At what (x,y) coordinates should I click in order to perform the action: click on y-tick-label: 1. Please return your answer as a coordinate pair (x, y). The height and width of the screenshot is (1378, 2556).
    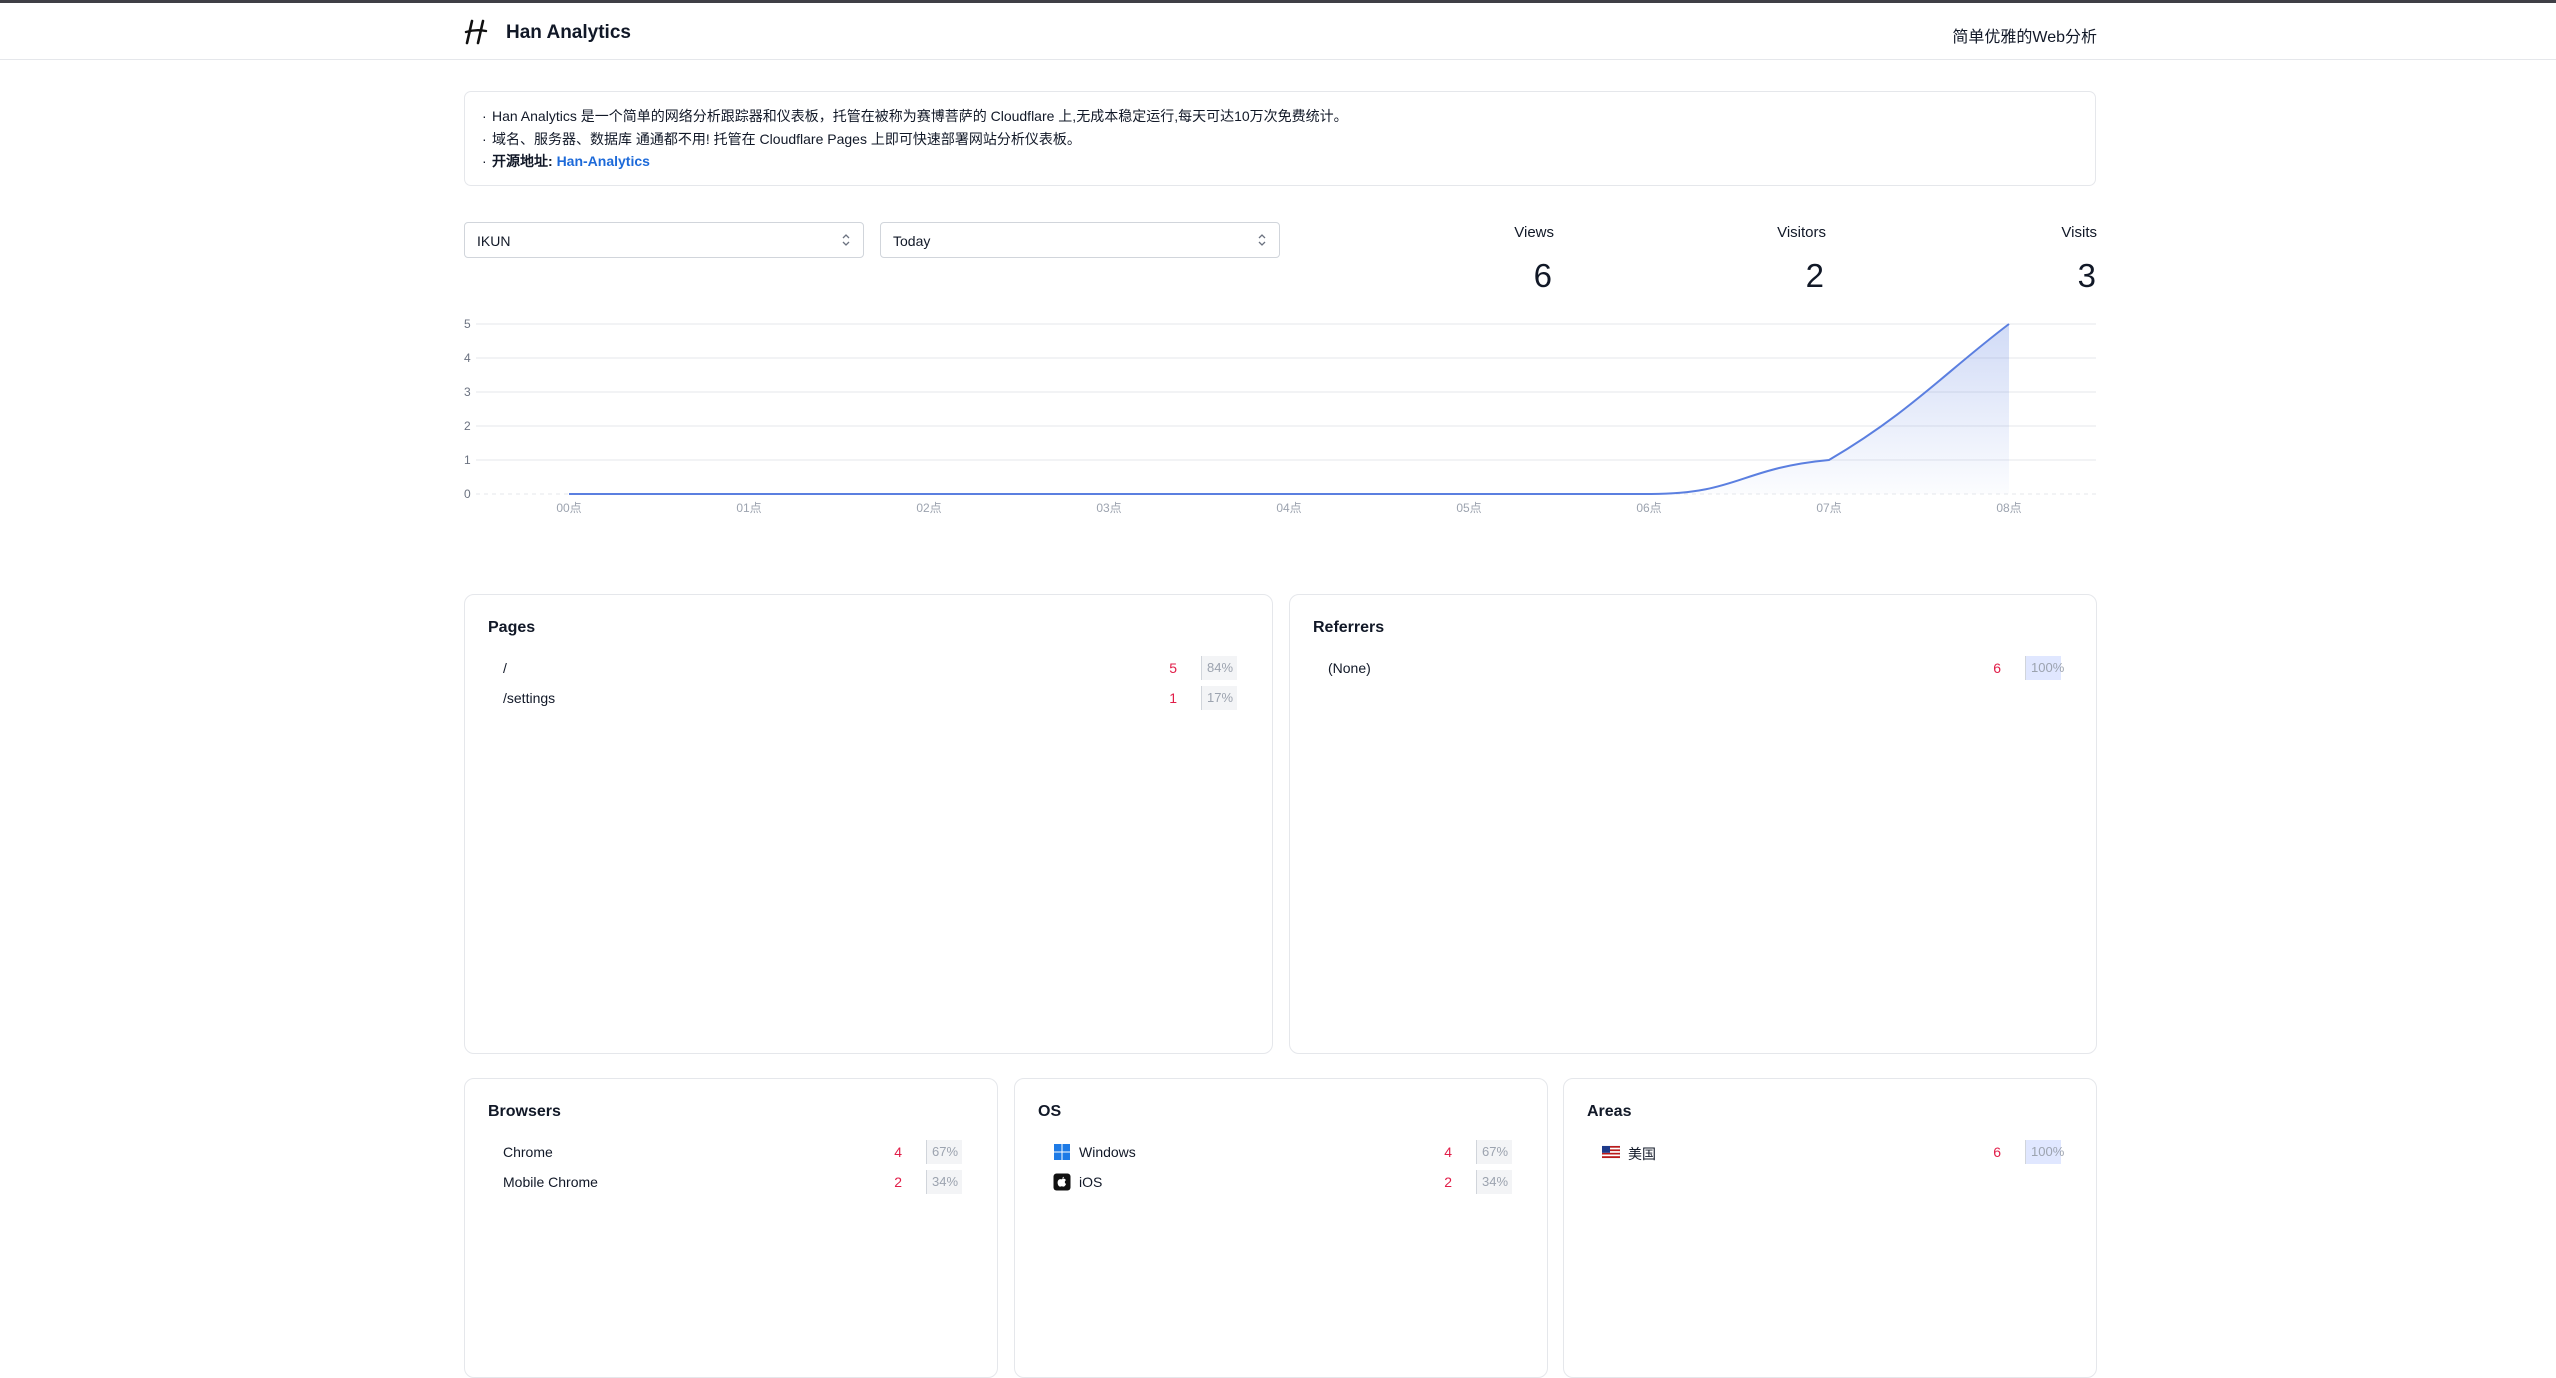
    Looking at the image, I should click on (467, 460).